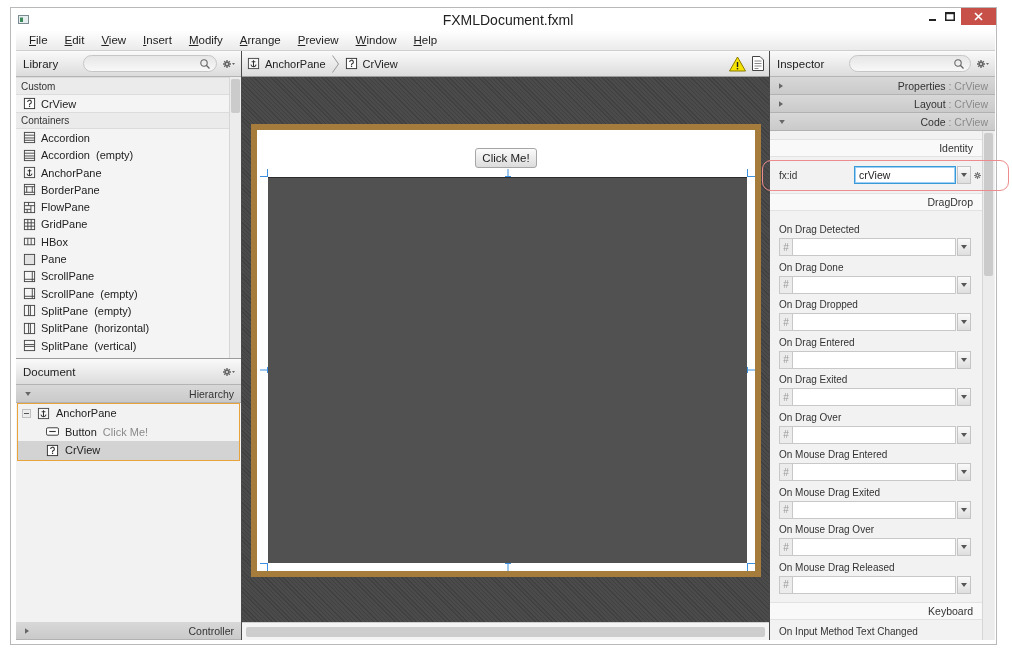  What do you see at coordinates (29, 138) in the screenshot?
I see `stacked-bands-icon` at bounding box center [29, 138].